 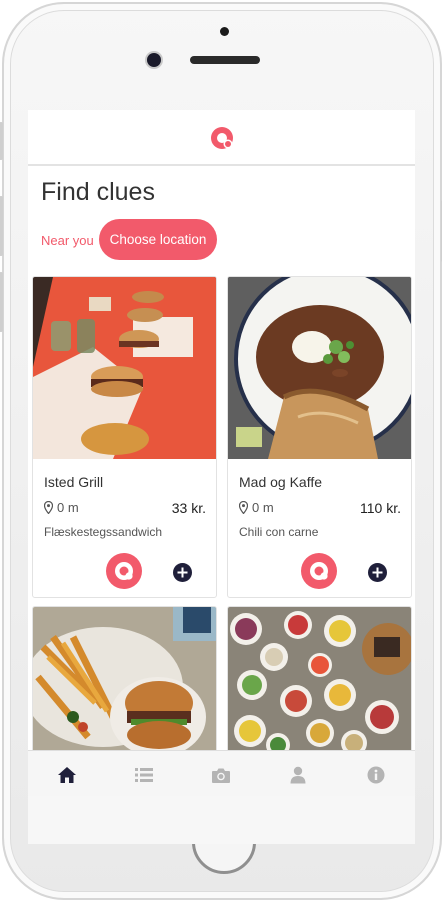 What do you see at coordinates (188, 508) in the screenshot?
I see `price: 33 kr.` at bounding box center [188, 508].